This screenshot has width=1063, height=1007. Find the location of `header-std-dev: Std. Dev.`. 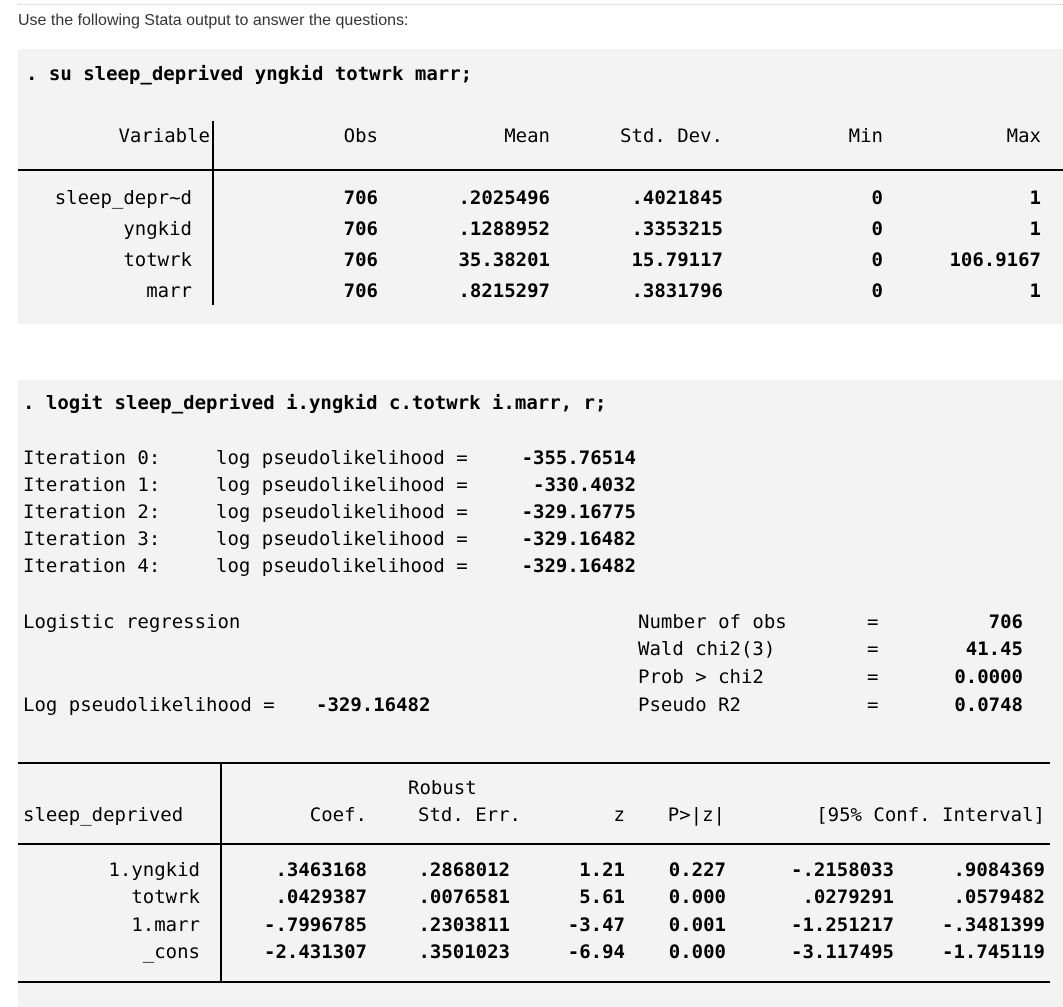

header-std-dev: Std. Dev. is located at coordinates (671, 136).